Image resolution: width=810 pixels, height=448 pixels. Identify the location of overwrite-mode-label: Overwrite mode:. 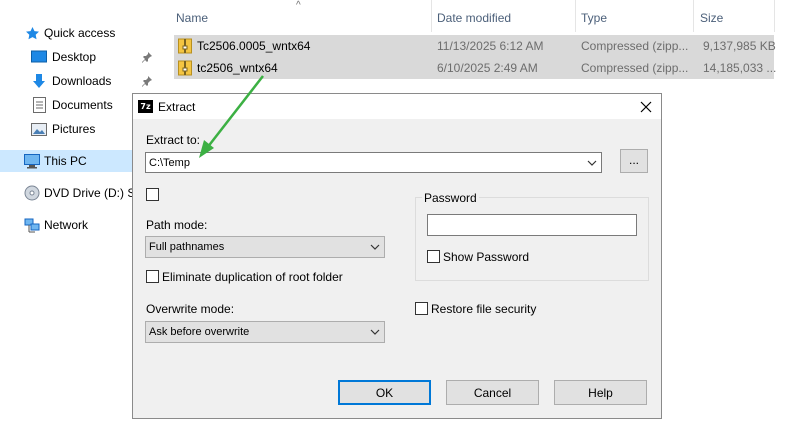
(190, 309).